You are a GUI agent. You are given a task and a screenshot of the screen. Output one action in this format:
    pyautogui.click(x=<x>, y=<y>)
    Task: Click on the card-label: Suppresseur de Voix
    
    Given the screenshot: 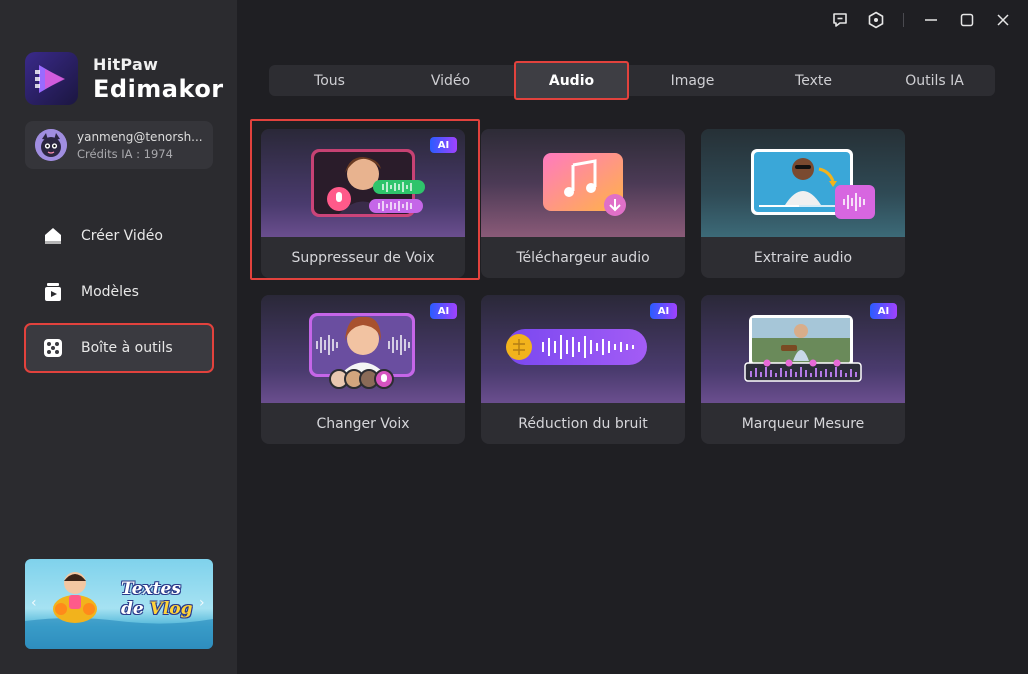 What is the action you would take?
    pyautogui.click(x=363, y=257)
    